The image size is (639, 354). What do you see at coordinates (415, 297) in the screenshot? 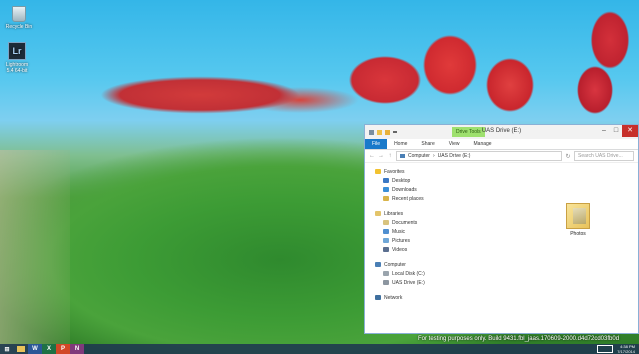
I see `nav-network: Network` at bounding box center [415, 297].